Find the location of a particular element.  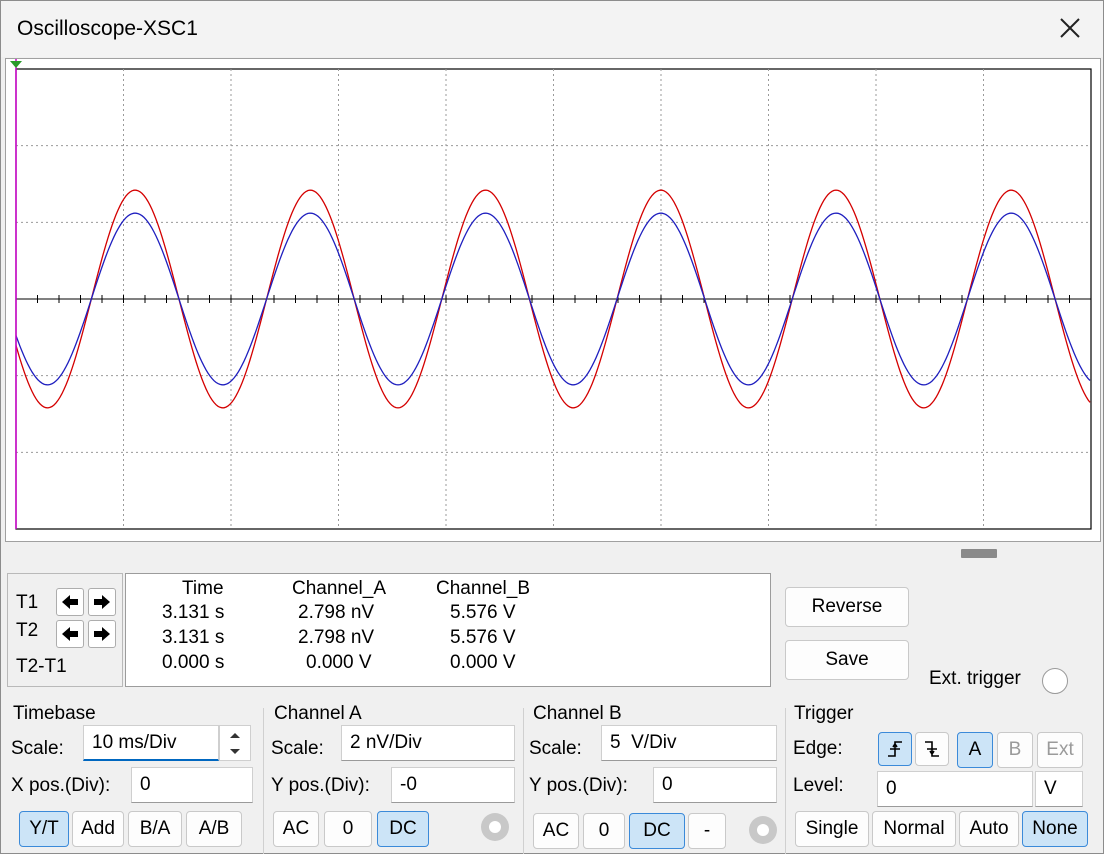

channel-b-divider is located at coordinates (523, 781).